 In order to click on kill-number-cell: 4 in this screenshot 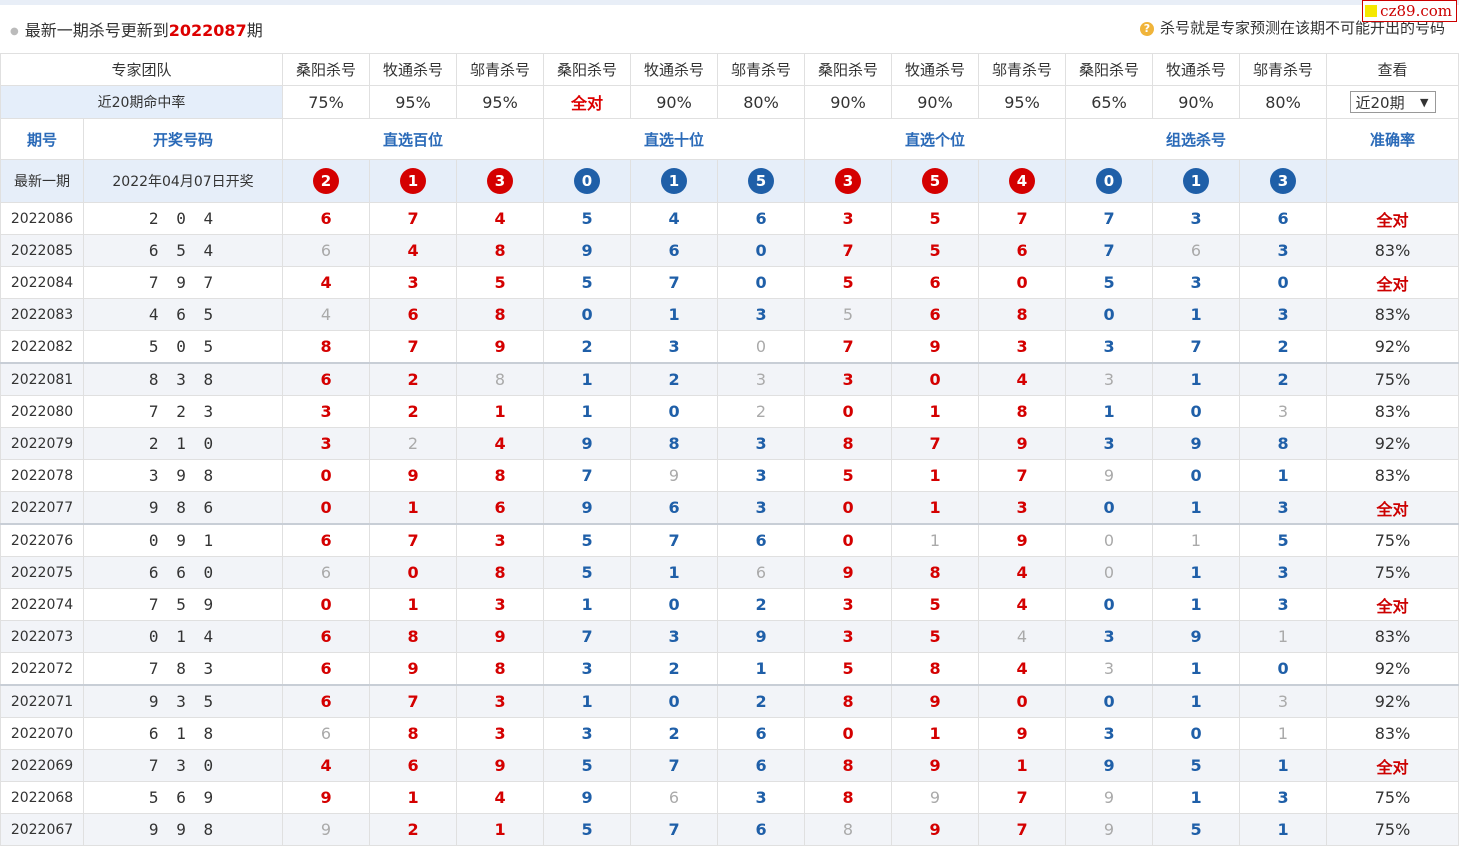, I will do `click(500, 797)`.